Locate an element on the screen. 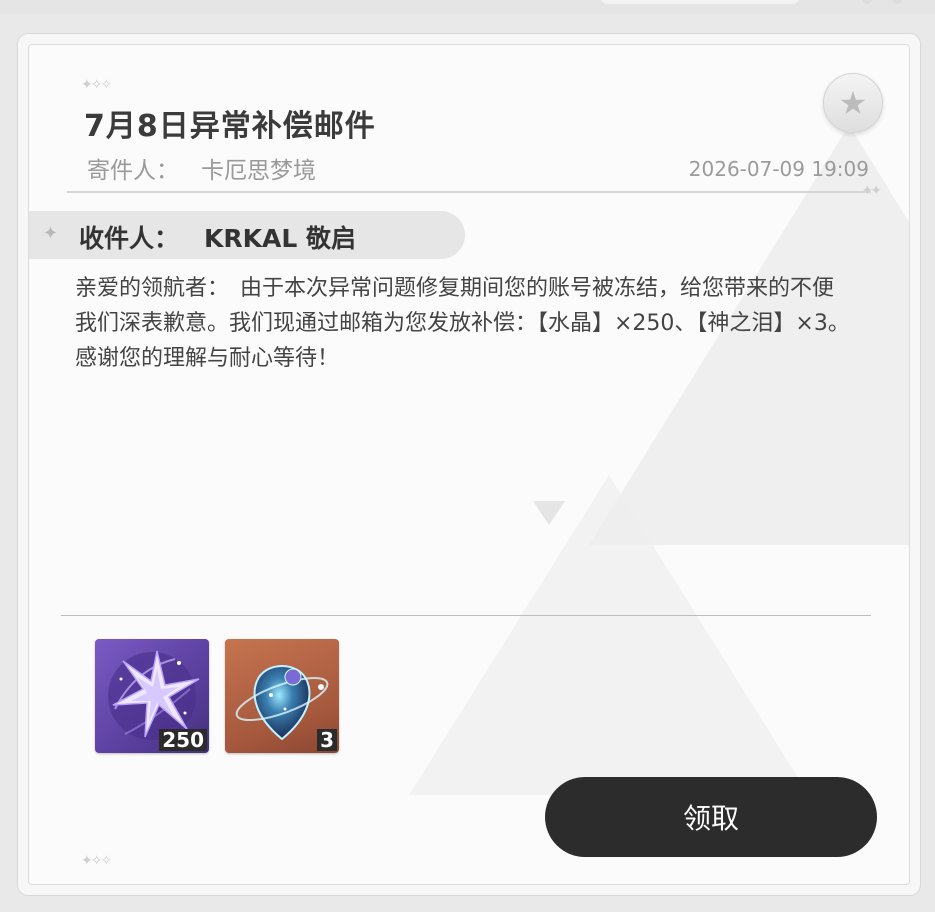 The width and height of the screenshot is (935, 912). star-icon: ★ is located at coordinates (853, 103).